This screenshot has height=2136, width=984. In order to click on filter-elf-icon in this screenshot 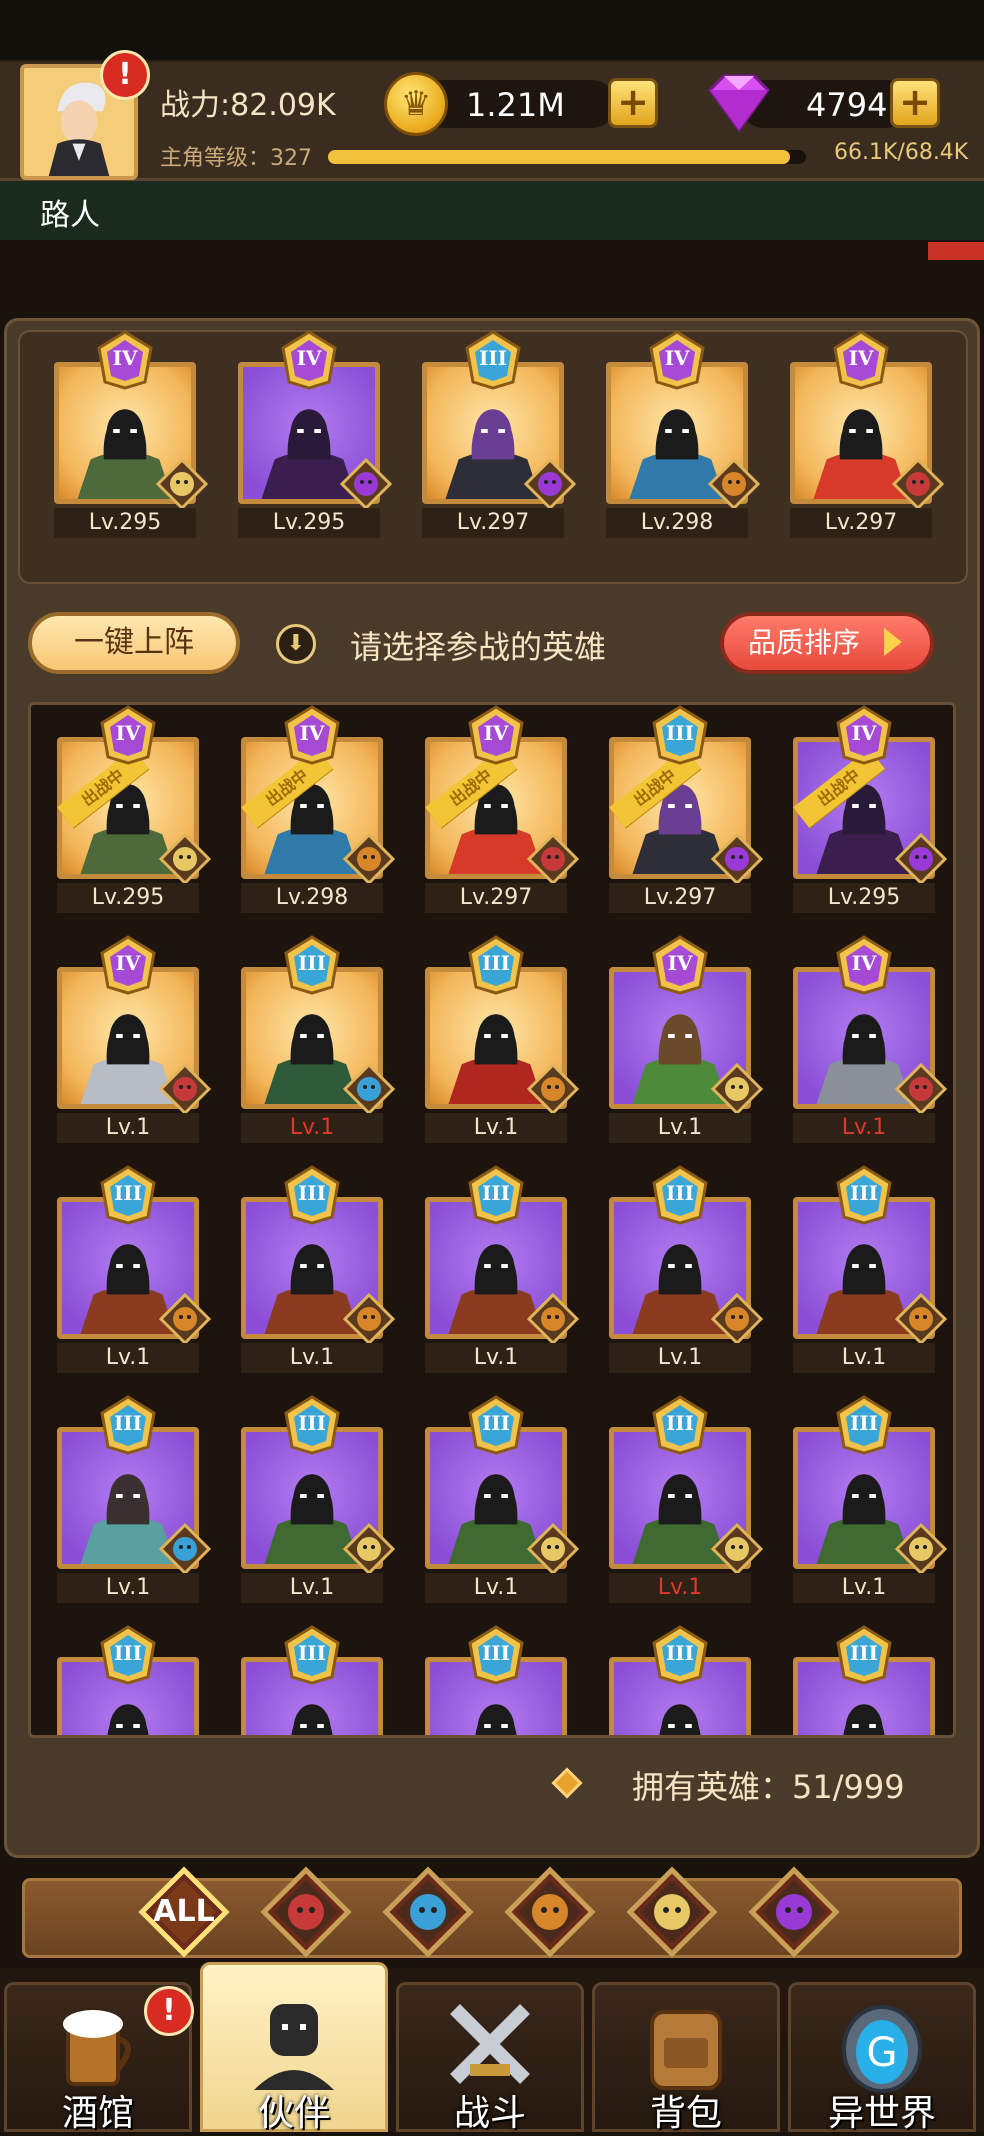, I will do `click(672, 1912)`.